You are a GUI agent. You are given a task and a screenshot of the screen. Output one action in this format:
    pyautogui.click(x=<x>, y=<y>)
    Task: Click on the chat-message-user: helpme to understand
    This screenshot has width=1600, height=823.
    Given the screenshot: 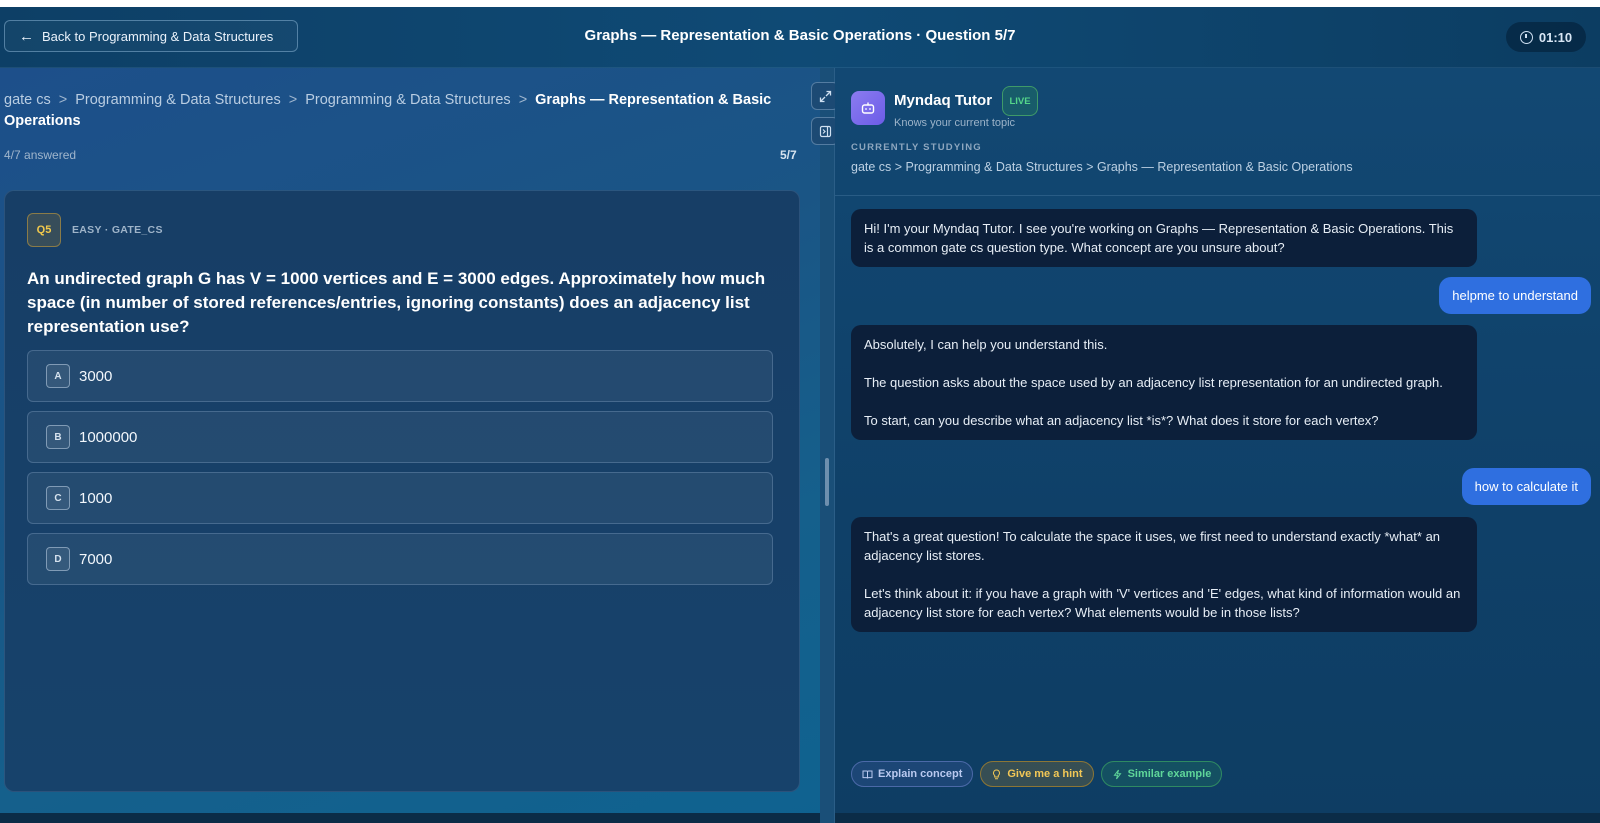 What is the action you would take?
    pyautogui.click(x=1515, y=295)
    